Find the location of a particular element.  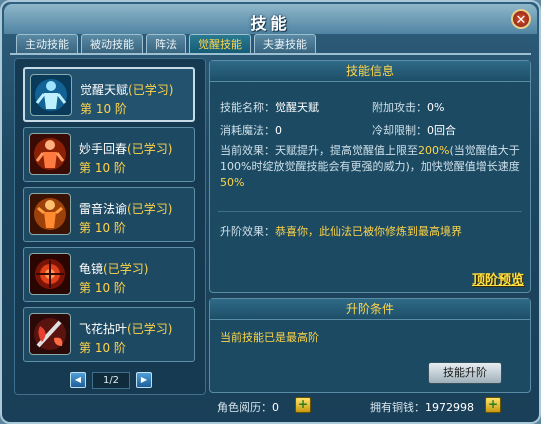

cooldown-row: 冷却限制：0回合 is located at coordinates (414, 130).